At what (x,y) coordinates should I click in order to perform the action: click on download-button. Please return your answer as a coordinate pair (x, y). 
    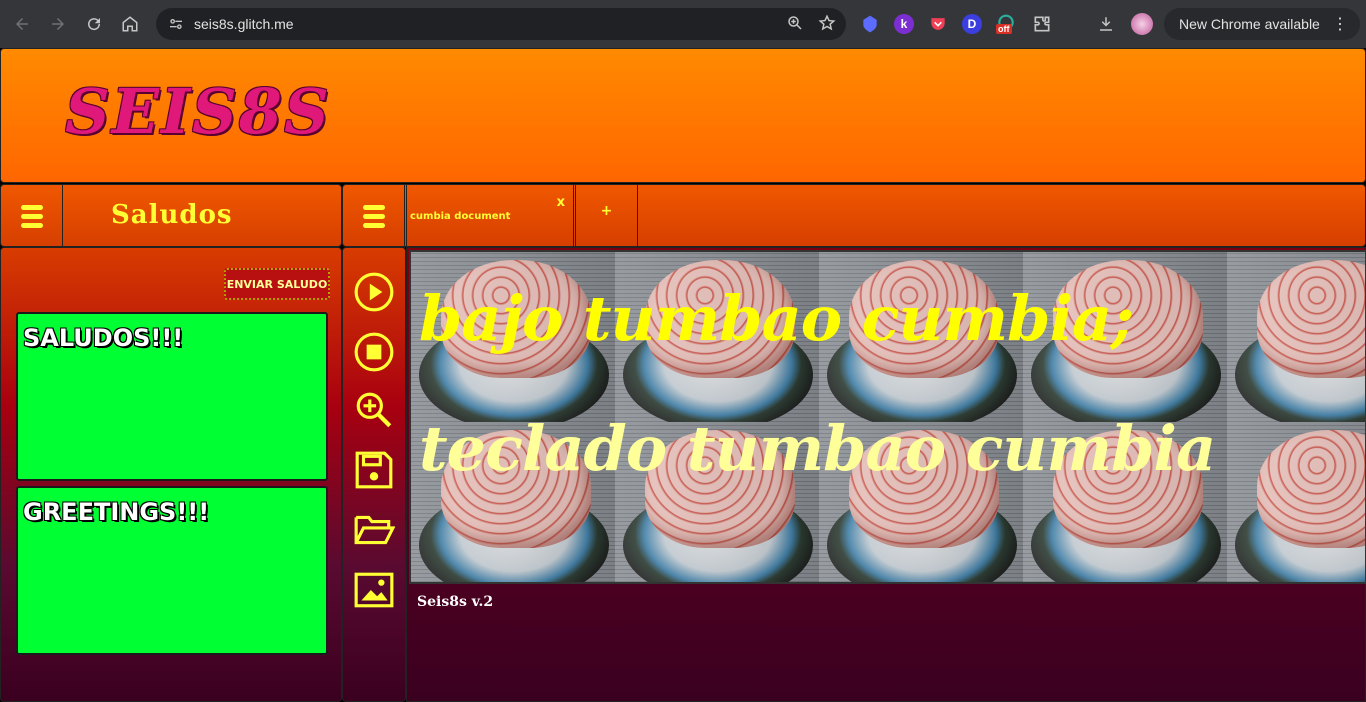
    Looking at the image, I should click on (1106, 24).